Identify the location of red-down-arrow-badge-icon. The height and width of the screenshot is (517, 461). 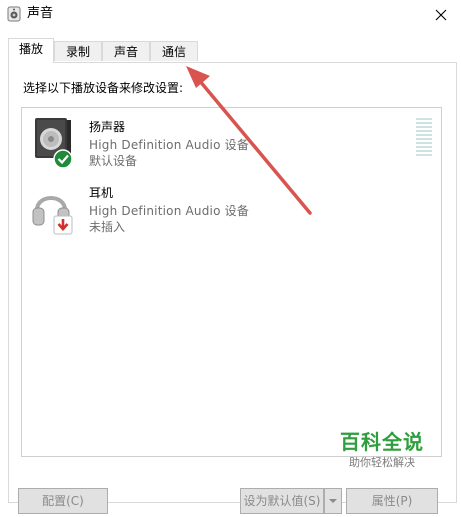
(63, 225).